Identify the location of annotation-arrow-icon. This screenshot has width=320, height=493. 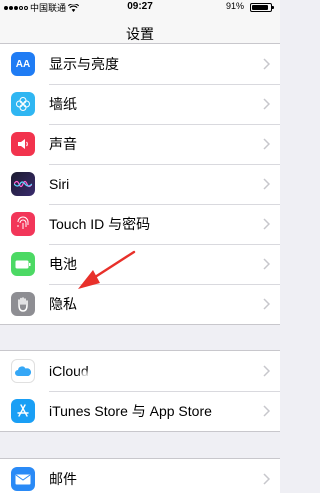
(107, 269).